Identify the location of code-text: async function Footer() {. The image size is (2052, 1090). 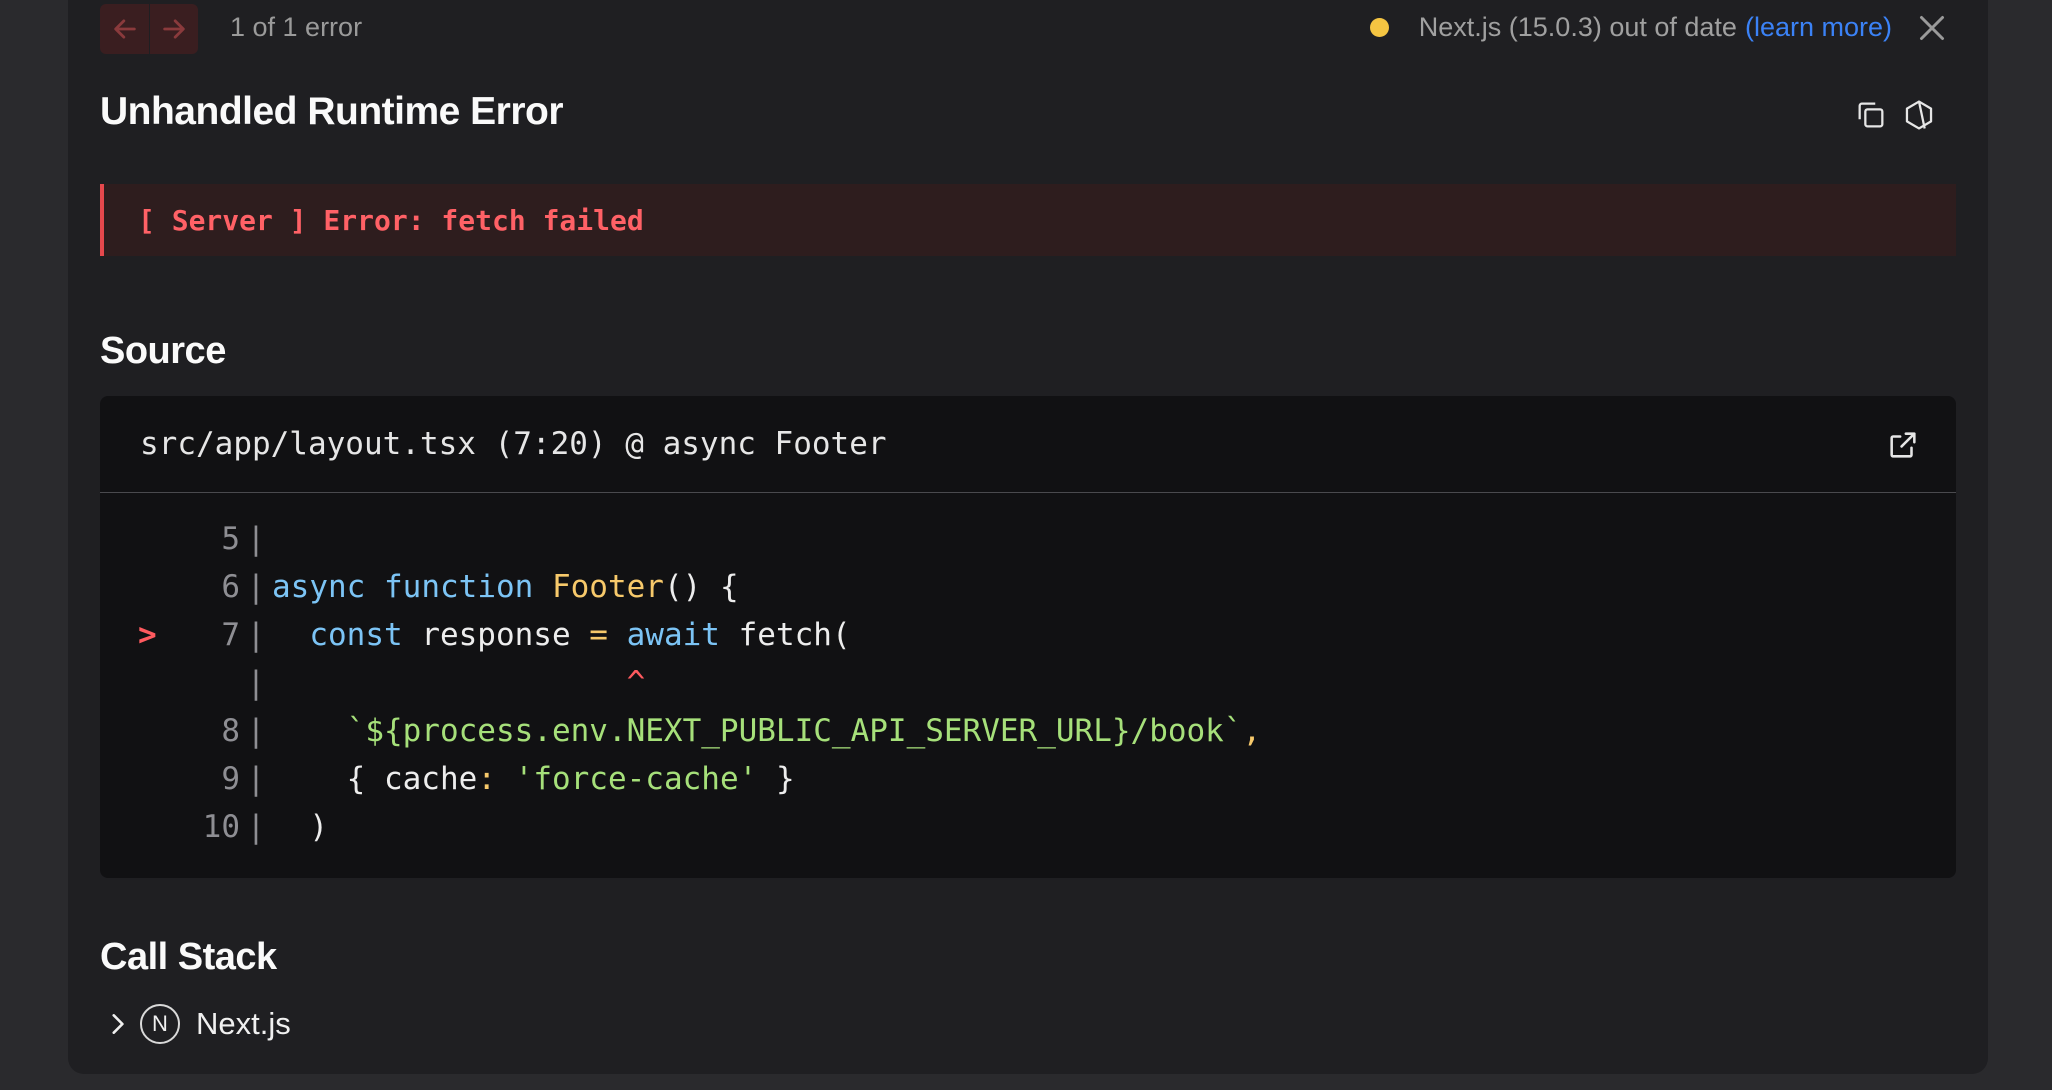
(505, 587).